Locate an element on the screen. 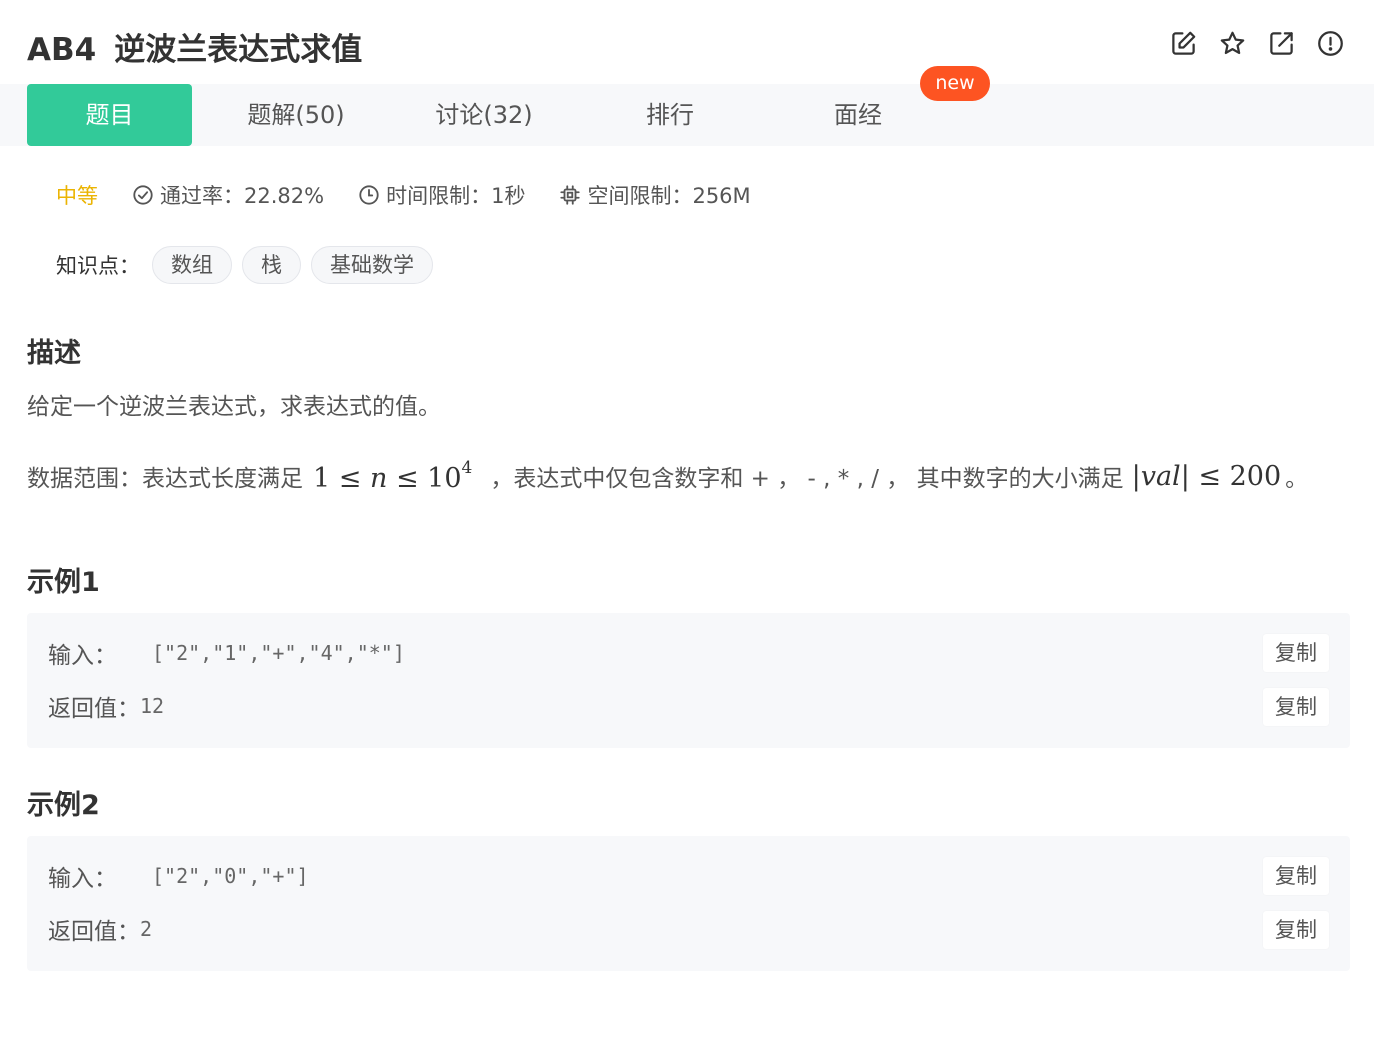 The height and width of the screenshot is (1062, 1374). example-2-title: 示例2 is located at coordinates (63, 805).